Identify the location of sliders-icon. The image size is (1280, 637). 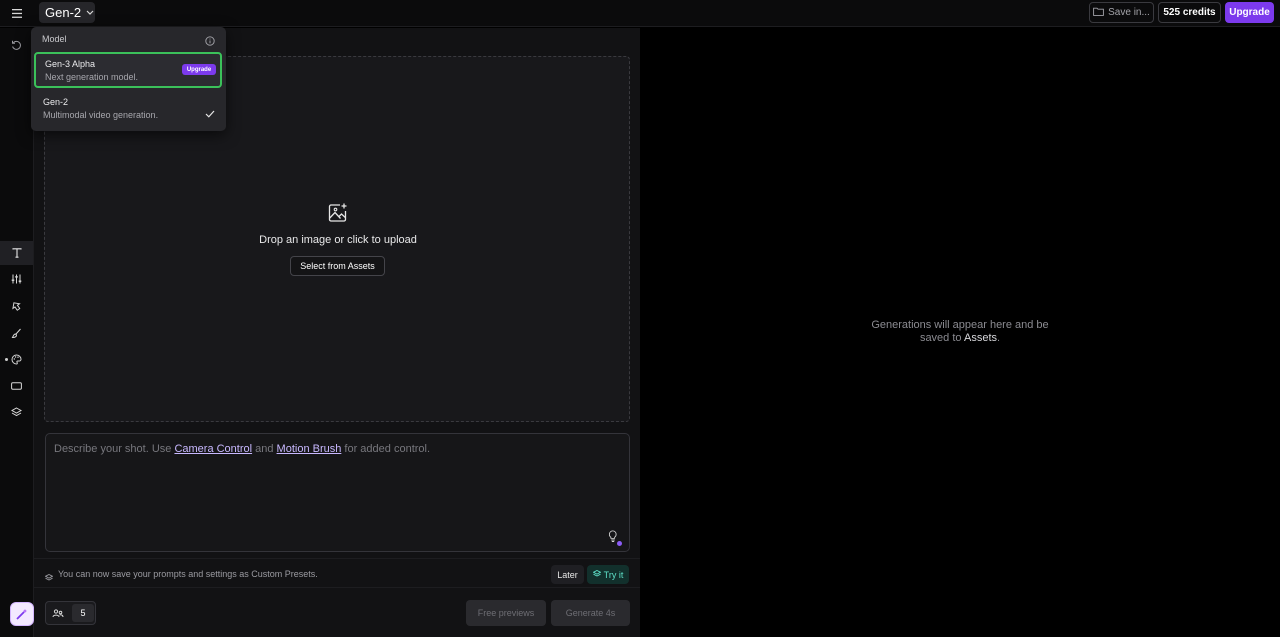
(16, 279).